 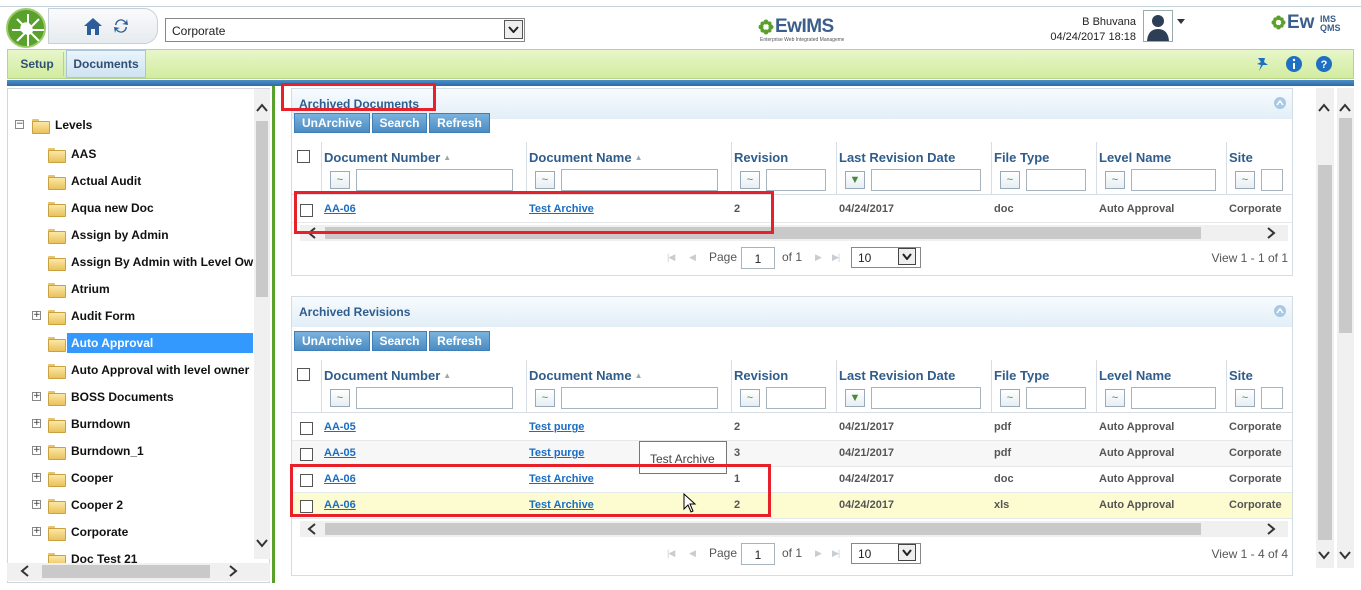 What do you see at coordinates (37, 64) in the screenshot?
I see `tab-setup: Setup` at bounding box center [37, 64].